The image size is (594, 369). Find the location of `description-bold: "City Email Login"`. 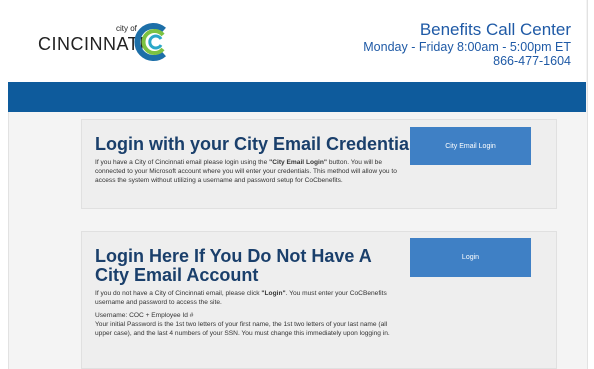

description-bold: "City Email Login" is located at coordinates (298, 162).